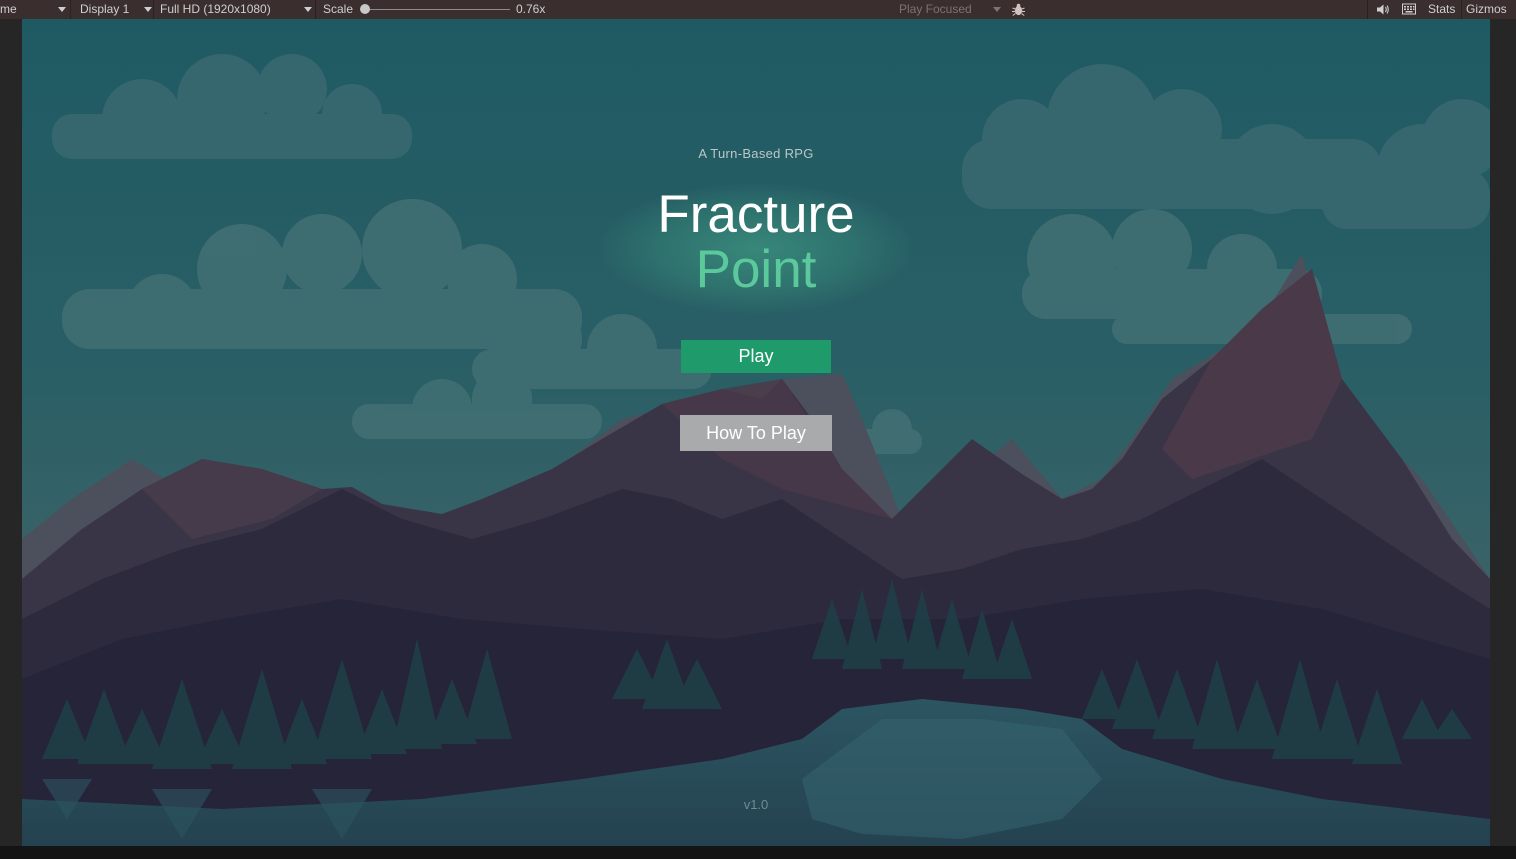 This screenshot has width=1516, height=859. Describe the element at coordinates (215, 9) in the screenshot. I see `resolution-dropdown: Full HD (1920x1080)` at that location.